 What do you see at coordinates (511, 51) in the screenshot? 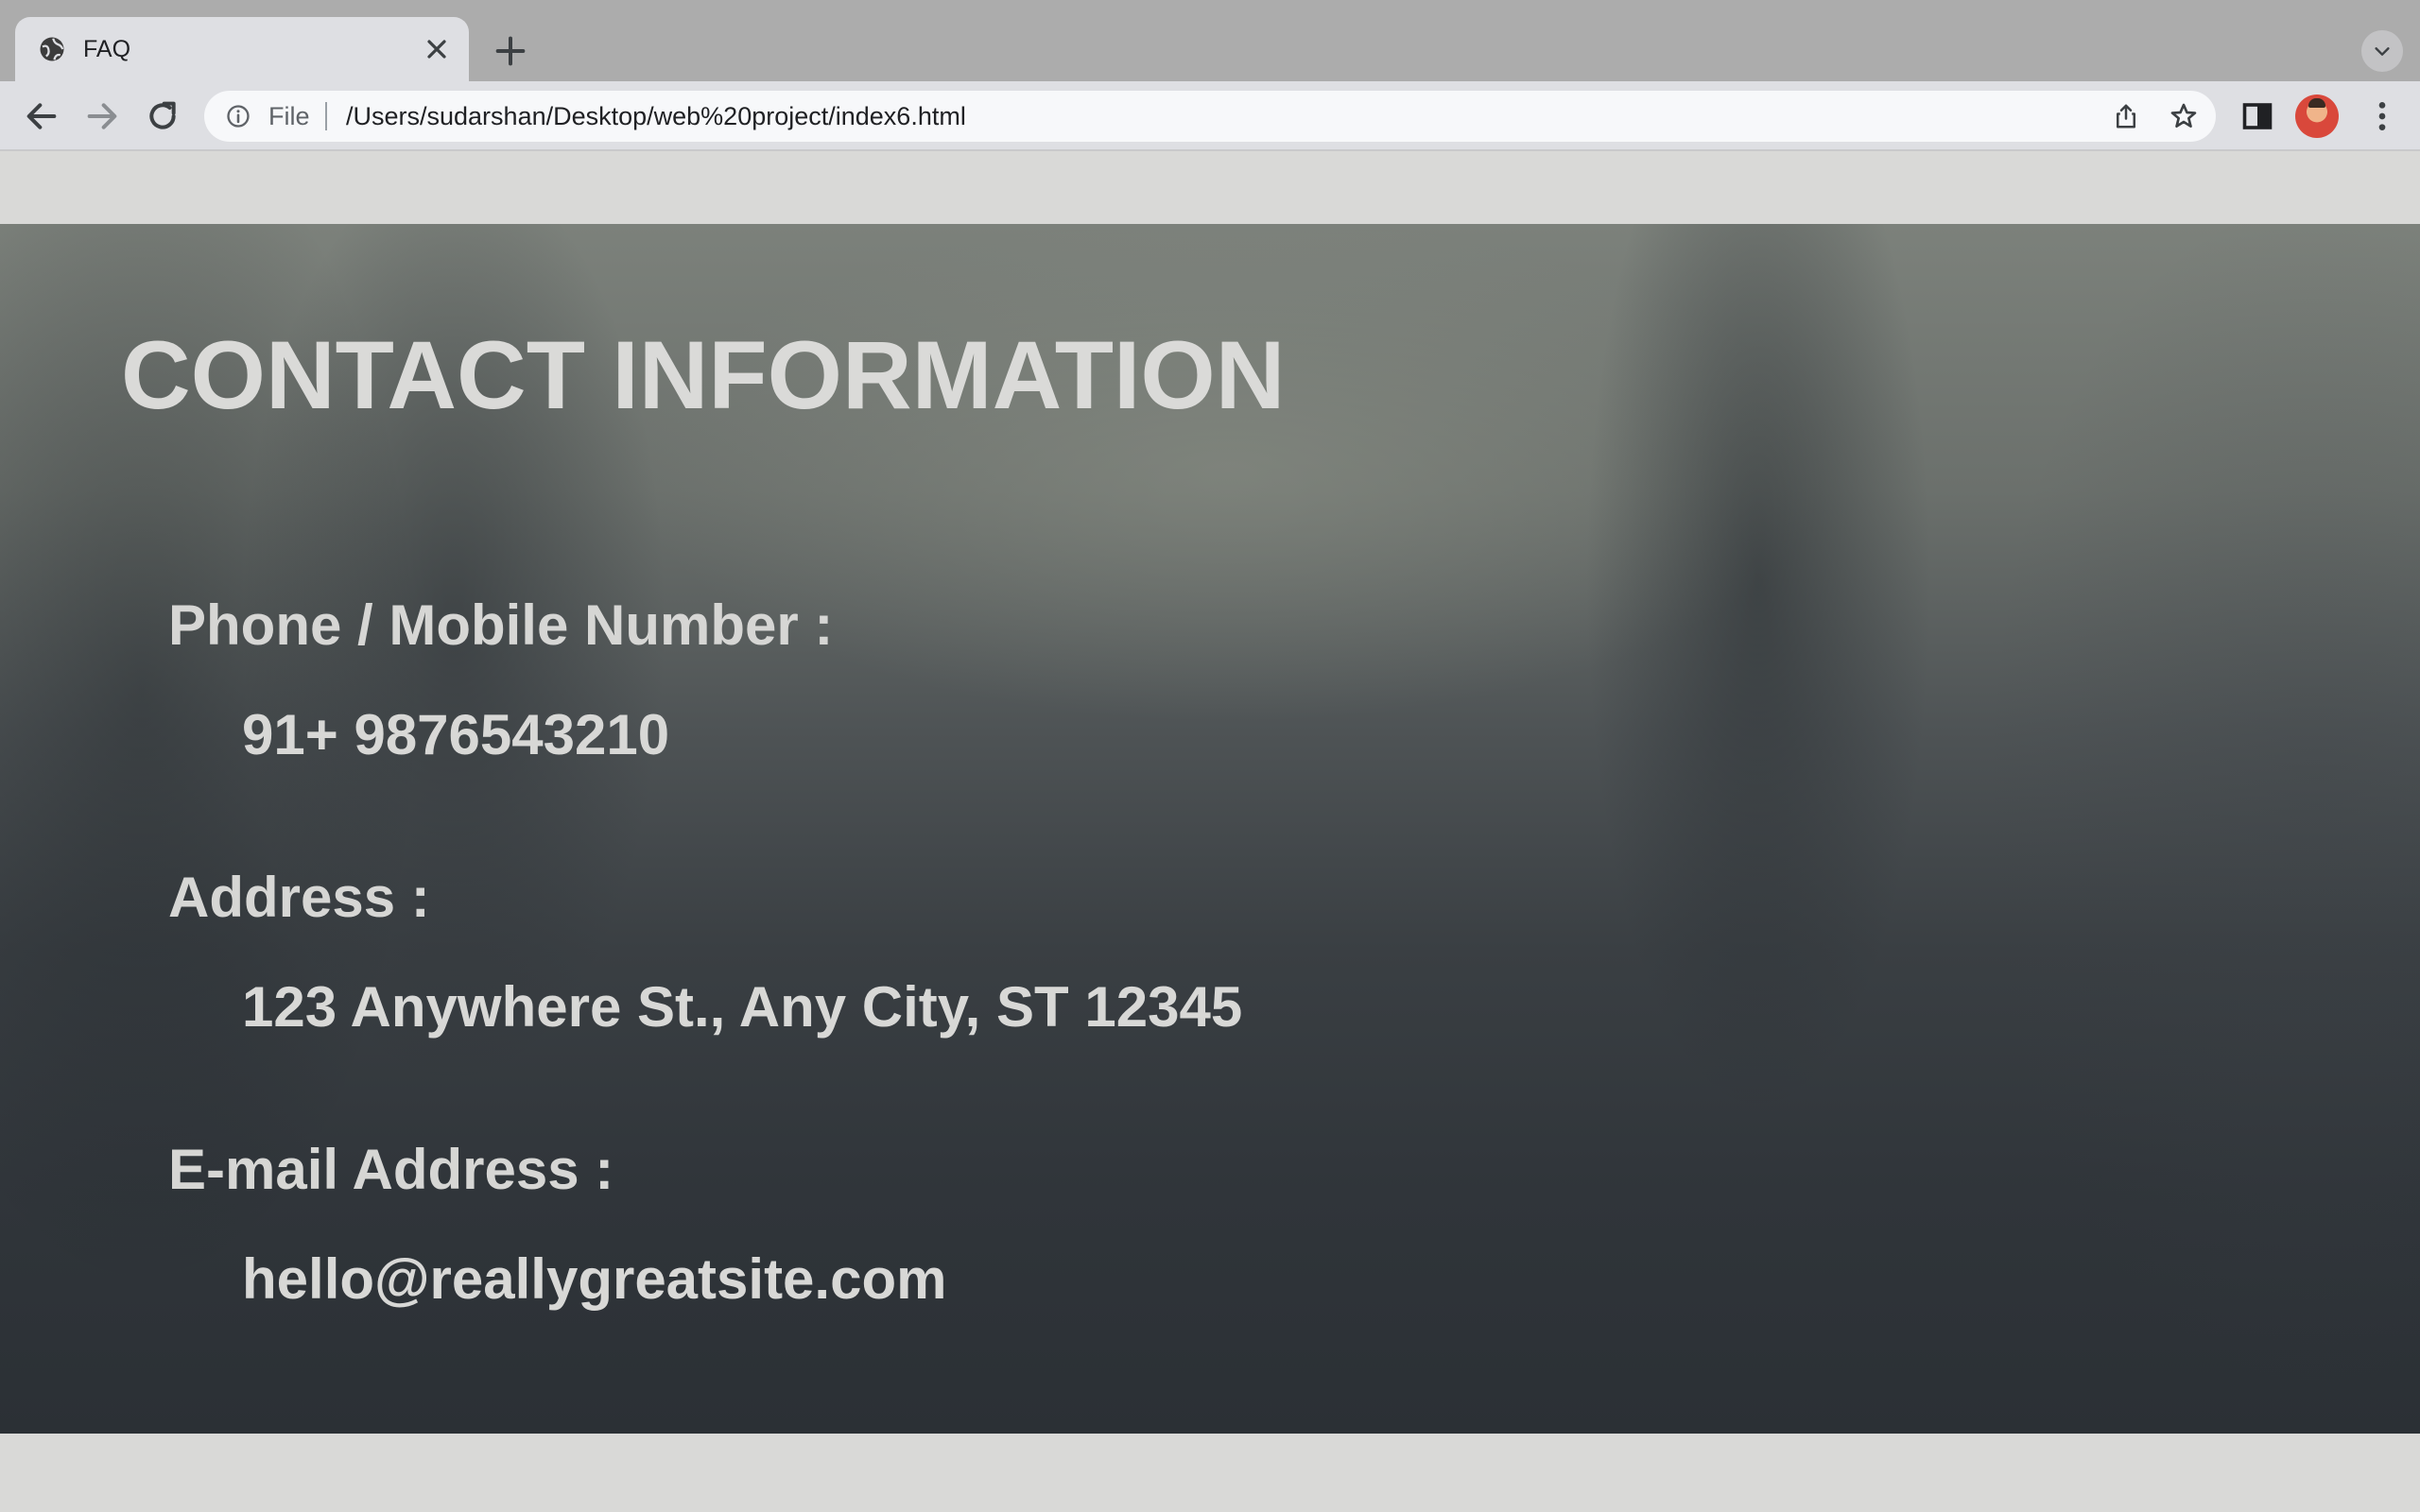
I see `plus-icon` at bounding box center [511, 51].